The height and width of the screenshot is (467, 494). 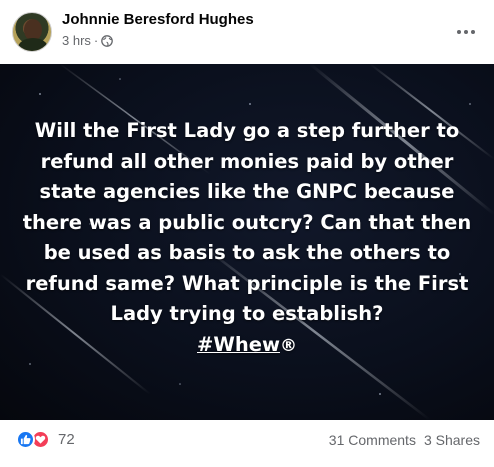 I want to click on engagement-stats: 31 Comments 3 Shares, so click(x=404, y=440).